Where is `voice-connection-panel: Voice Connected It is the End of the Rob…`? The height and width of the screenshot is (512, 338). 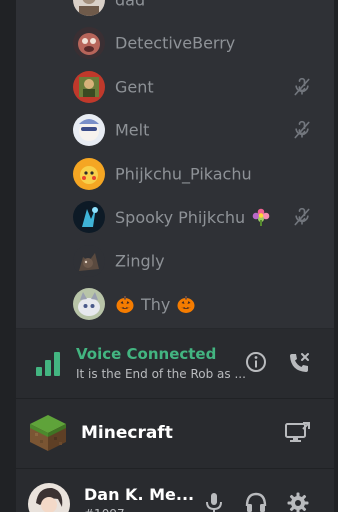 voice-connection-panel: Voice Connected It is the End of the Rob… is located at coordinates (175, 363).